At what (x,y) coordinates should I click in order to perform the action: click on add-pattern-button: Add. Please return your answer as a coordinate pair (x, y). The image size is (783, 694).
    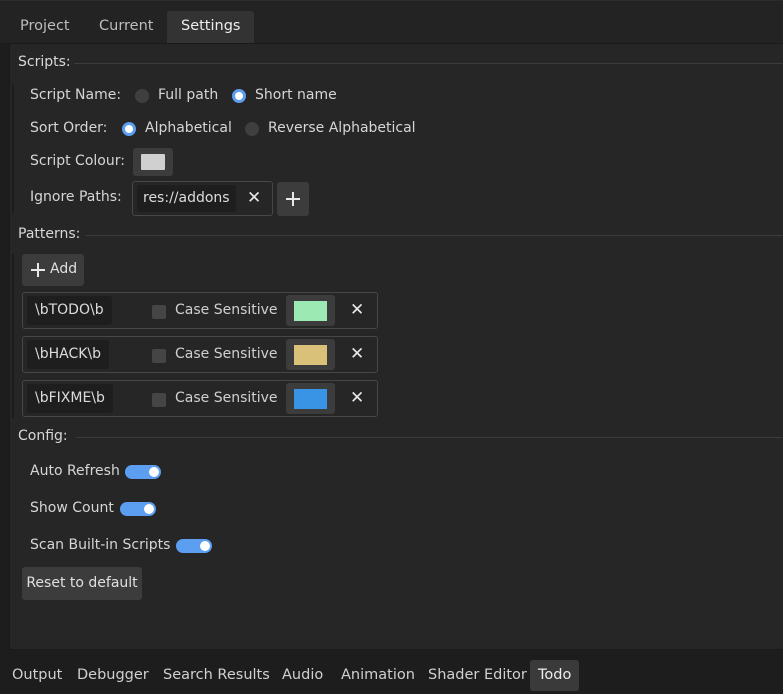
    Looking at the image, I should click on (53, 270).